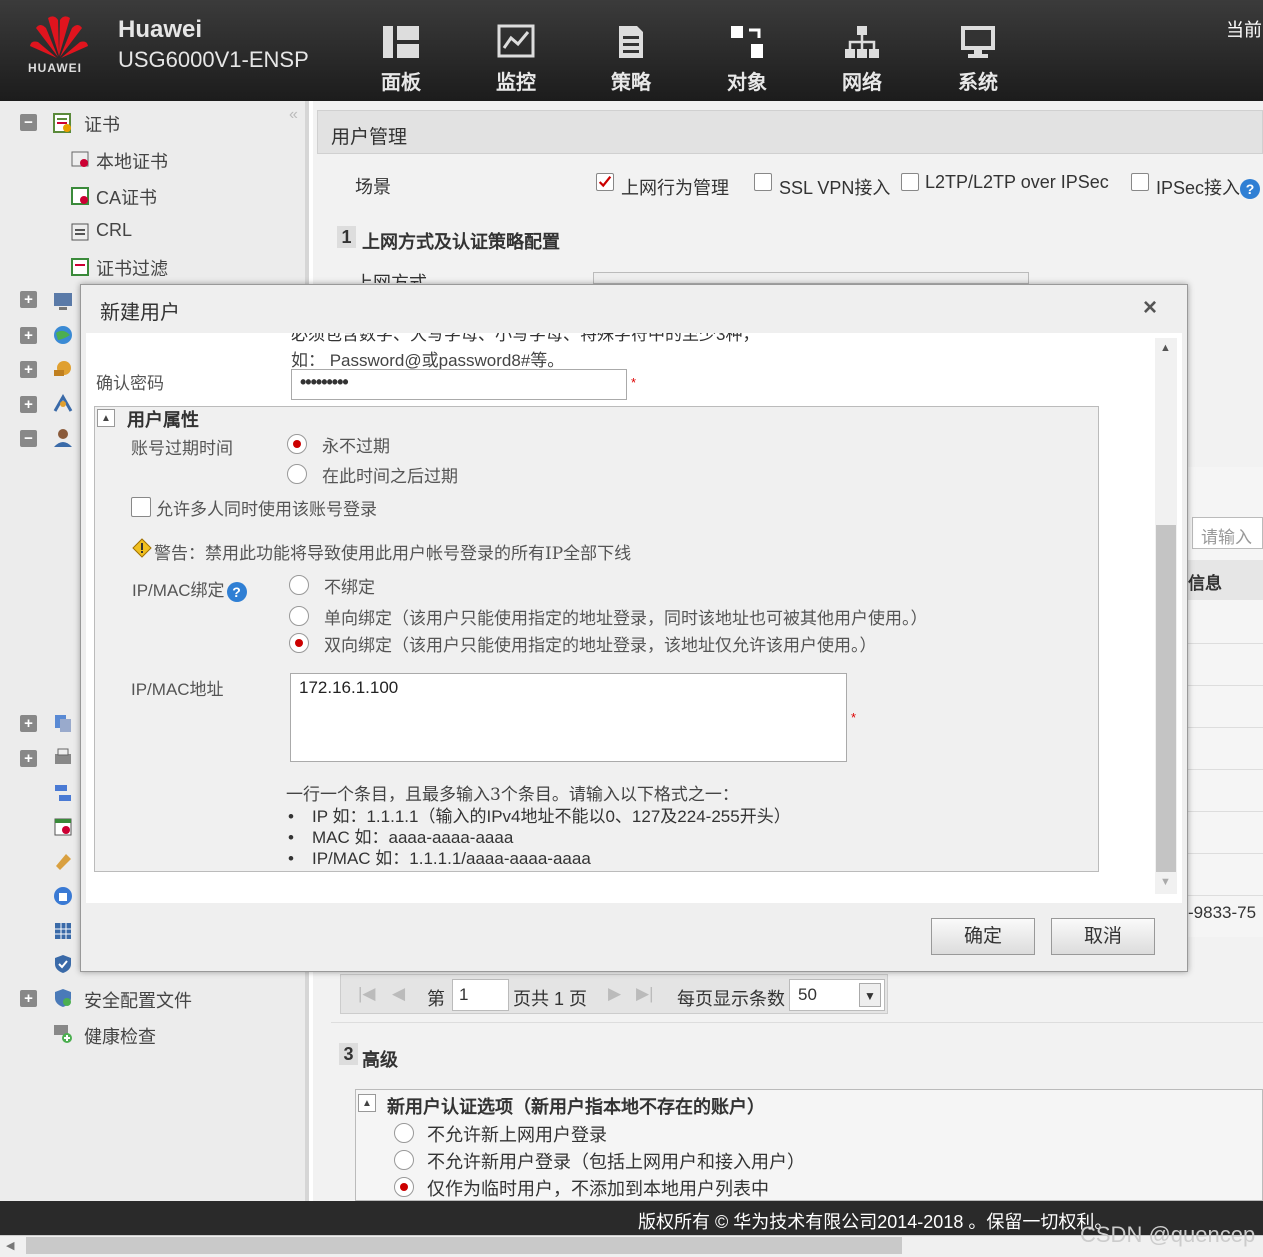  What do you see at coordinates (401, 83) in the screenshot?
I see `nav-label: 面板` at bounding box center [401, 83].